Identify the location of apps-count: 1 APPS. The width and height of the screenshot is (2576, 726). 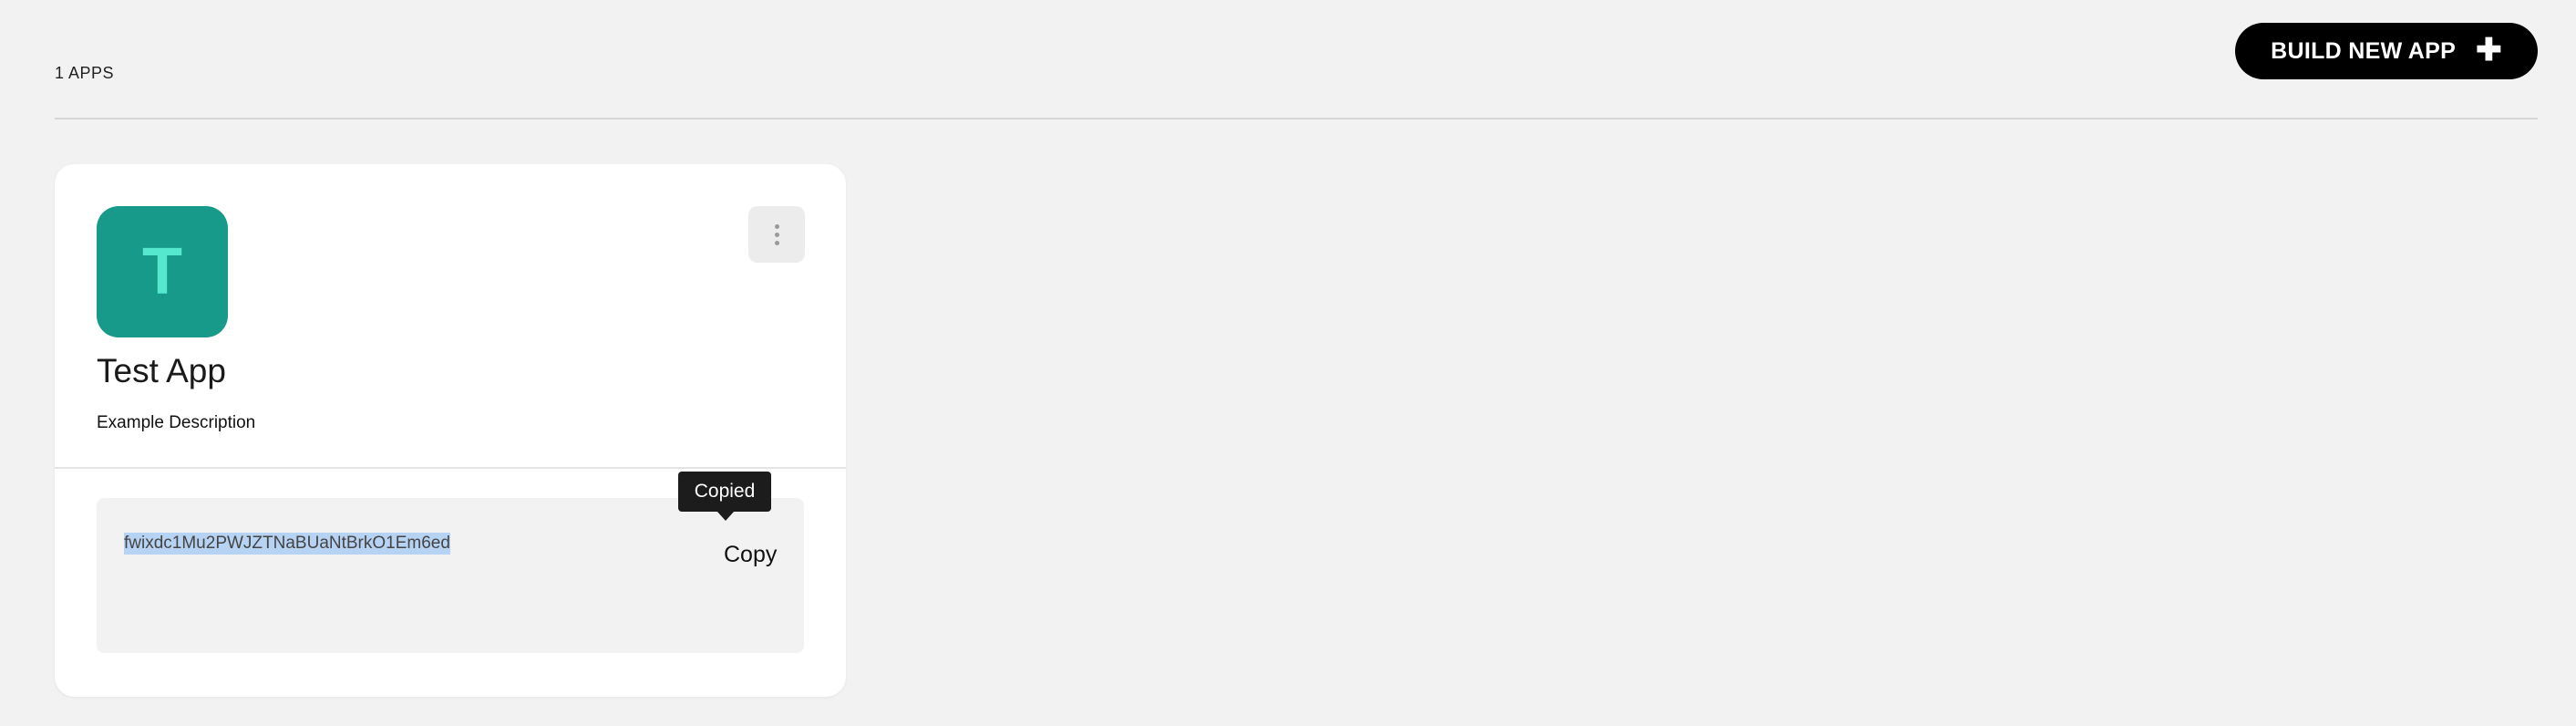
(85, 73).